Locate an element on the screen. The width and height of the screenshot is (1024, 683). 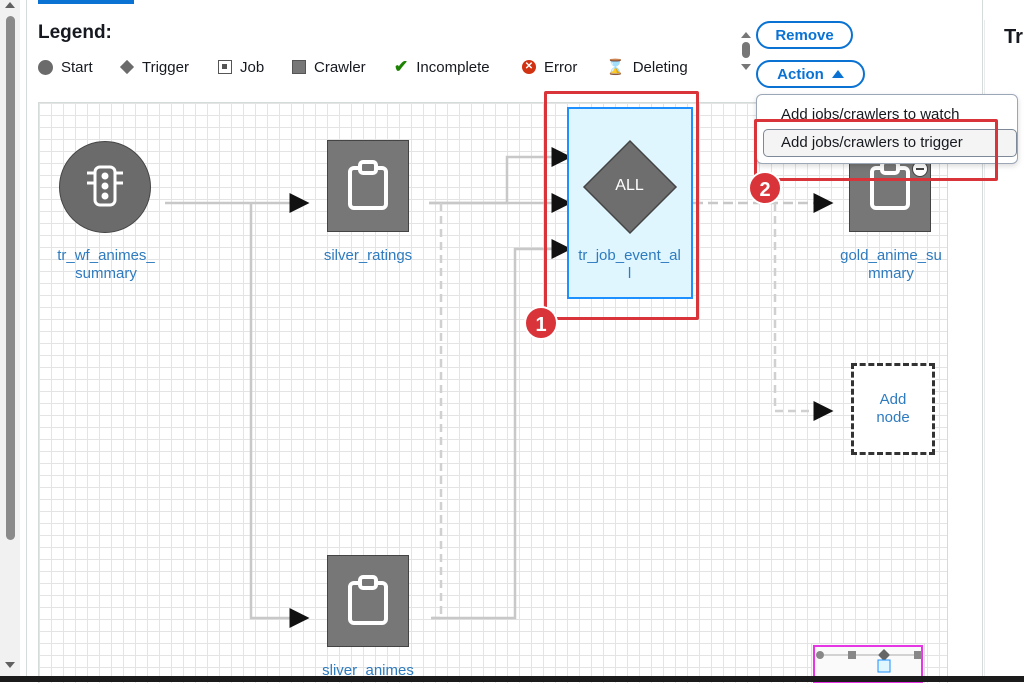
legend-deleting-label: Deleting is located at coordinates (660, 67).